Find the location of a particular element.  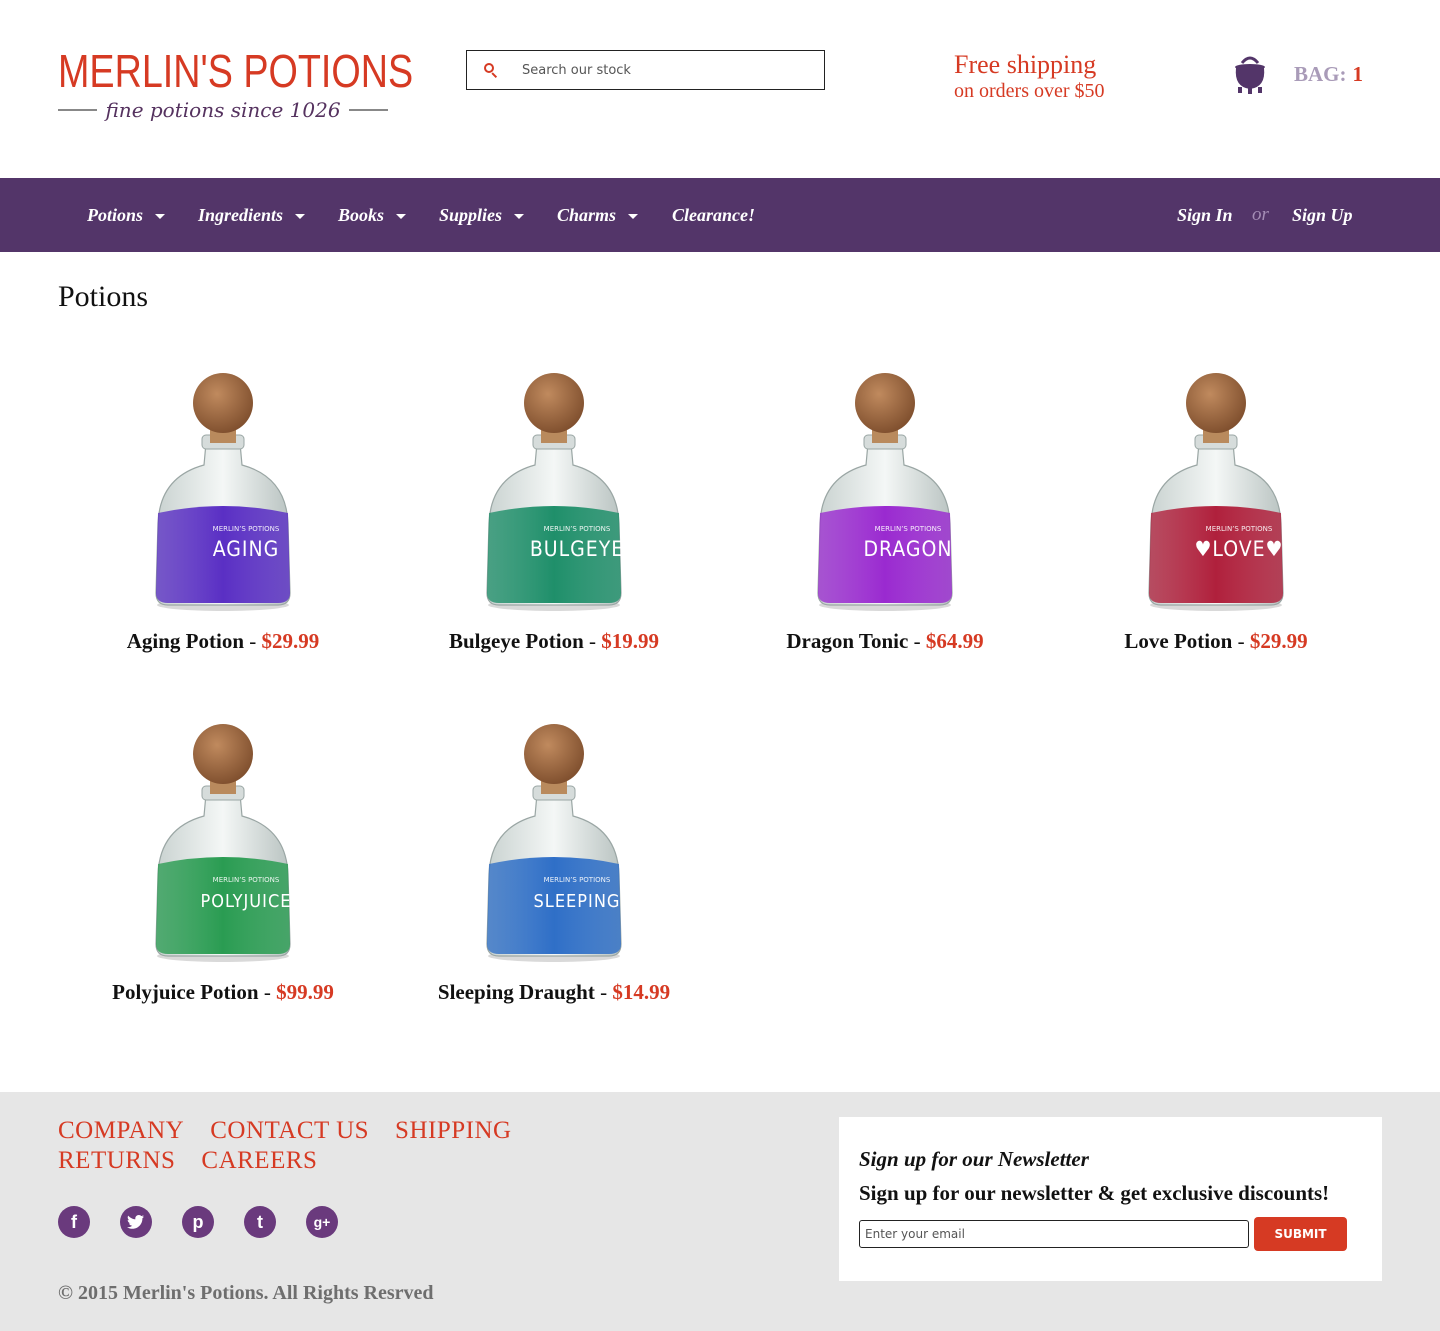

bottle-label-text: BULGEYE is located at coordinates (577, 549).